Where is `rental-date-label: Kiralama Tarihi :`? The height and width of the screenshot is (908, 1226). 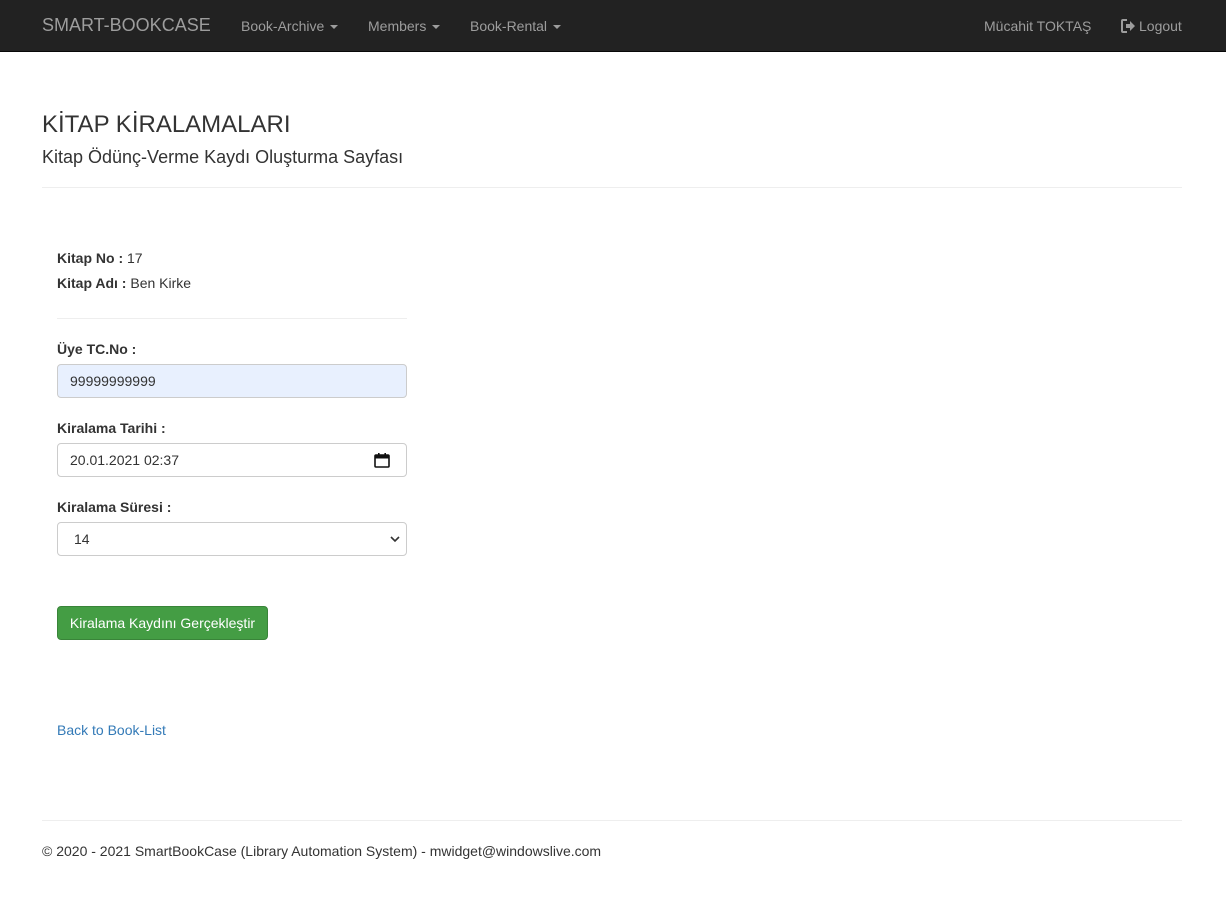 rental-date-label: Kiralama Tarihi : is located at coordinates (111, 428).